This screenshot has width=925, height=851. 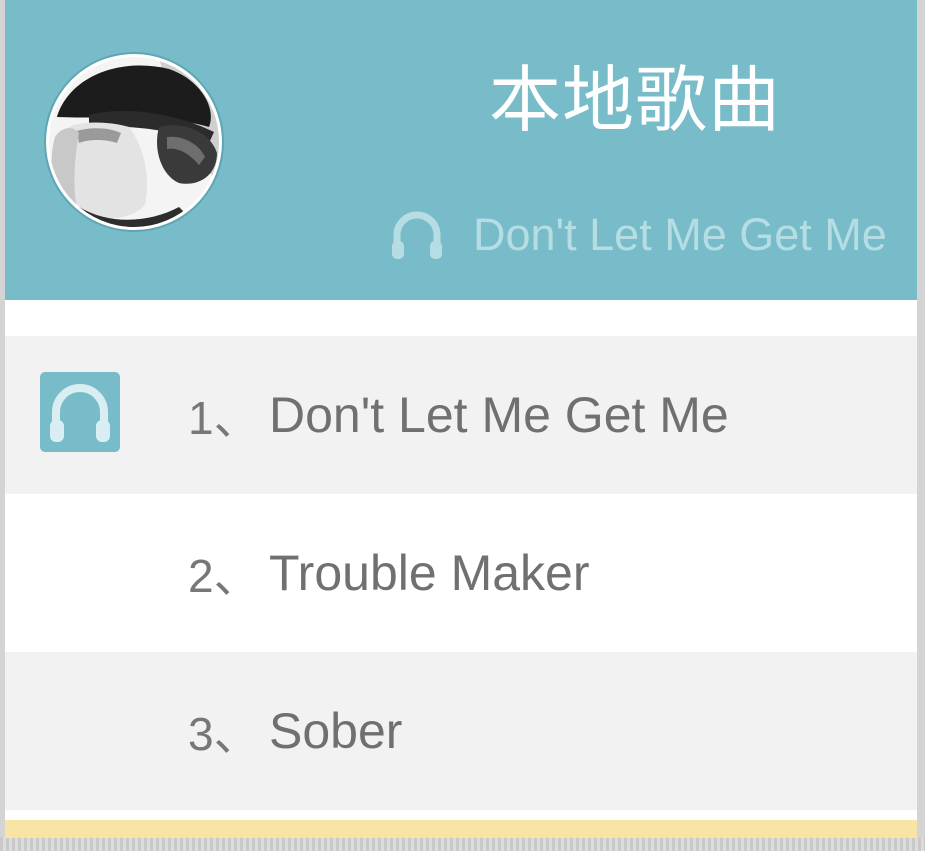 I want to click on page-title: 本地歌曲, so click(x=635, y=100).